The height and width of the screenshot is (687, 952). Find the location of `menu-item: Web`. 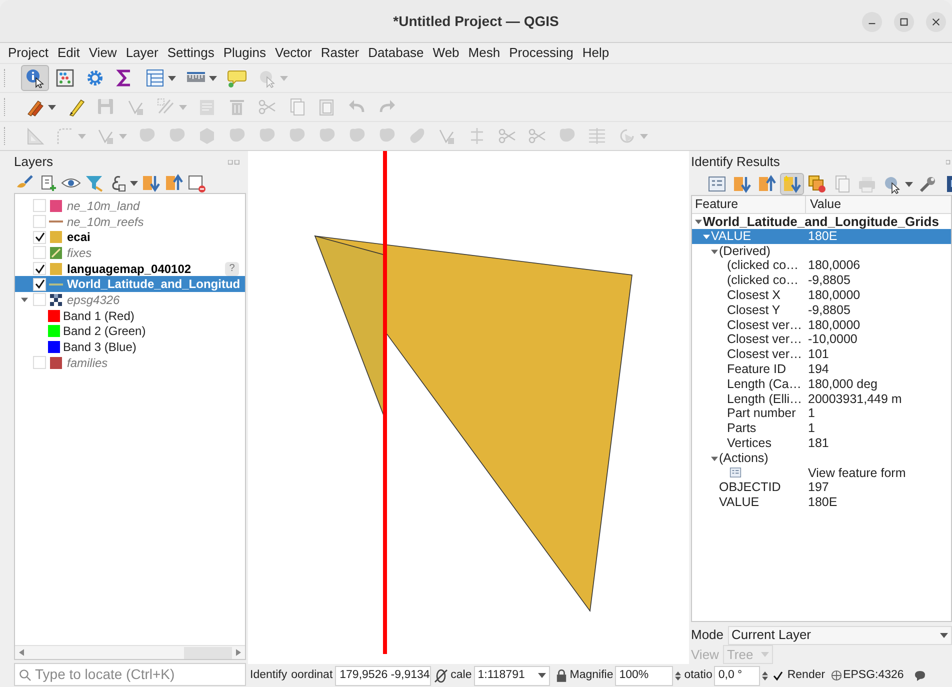

menu-item: Web is located at coordinates (446, 53).